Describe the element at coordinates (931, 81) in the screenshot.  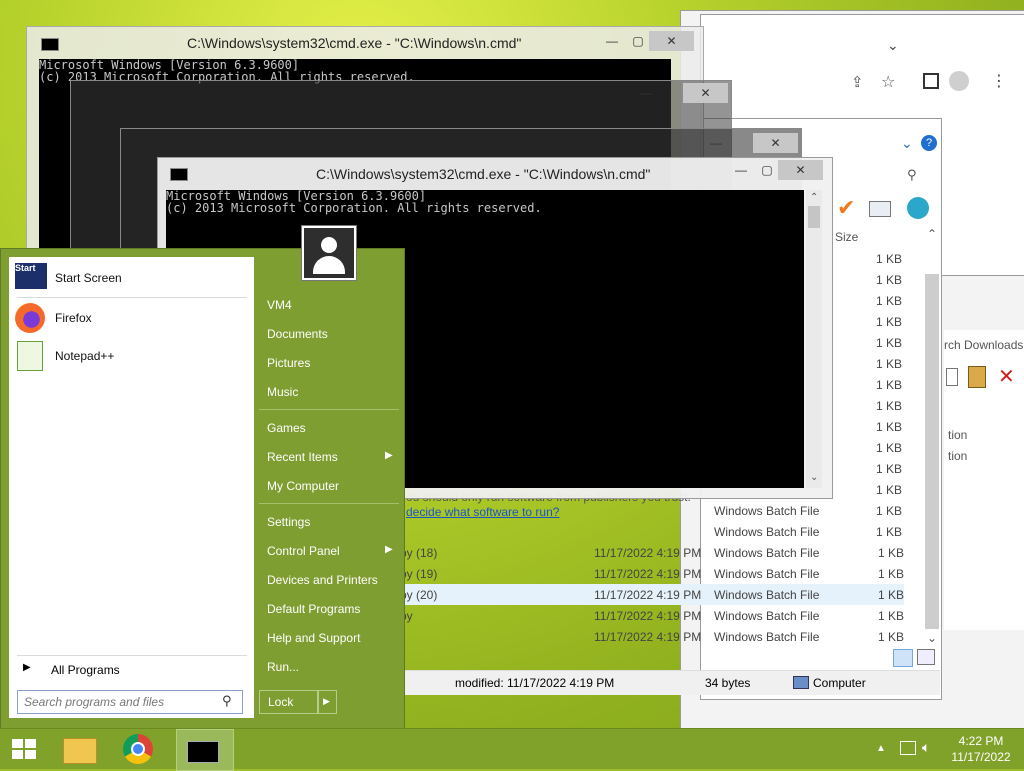
I see `sidebar-icon` at that location.